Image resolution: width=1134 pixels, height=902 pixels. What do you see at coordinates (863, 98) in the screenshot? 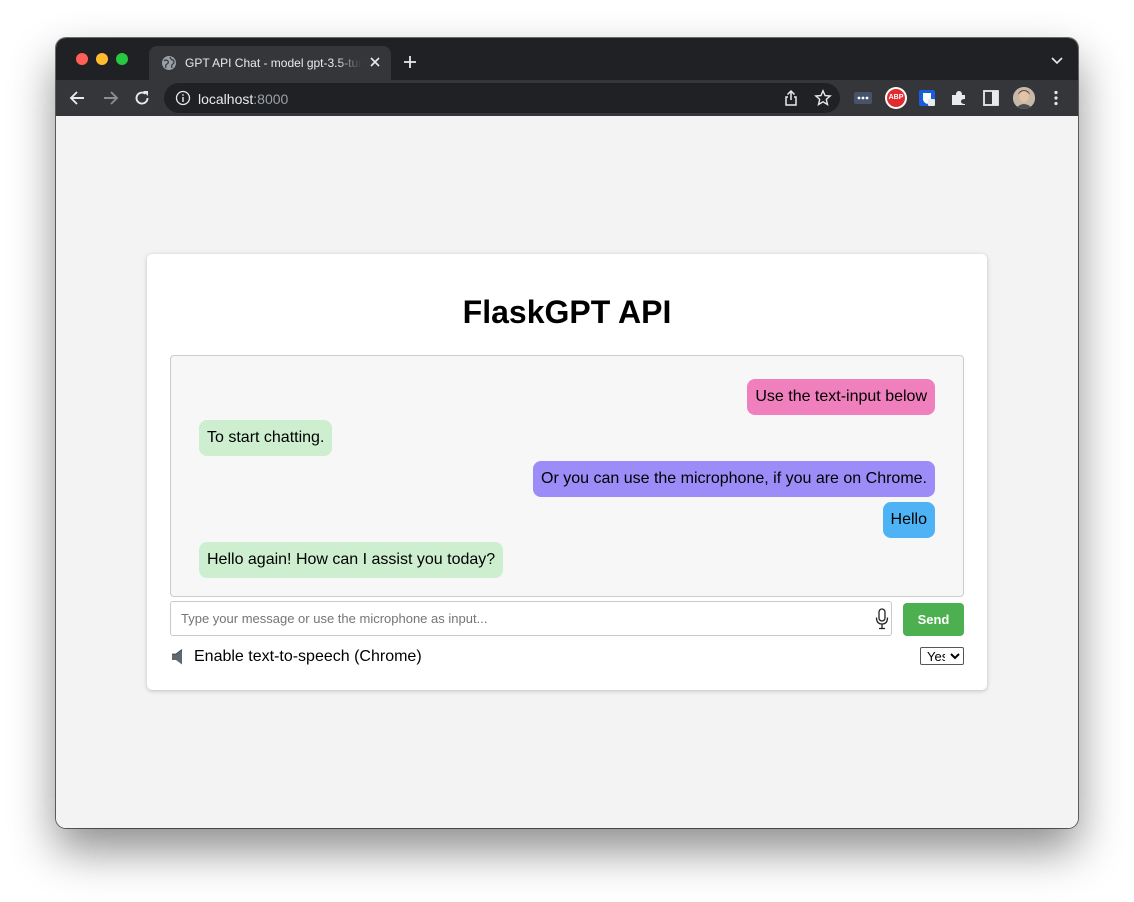
I see `password-manager-extension-icon` at bounding box center [863, 98].